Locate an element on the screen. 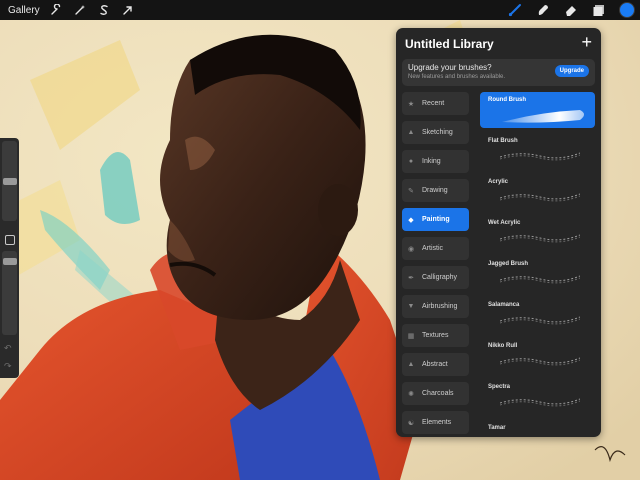  smudge-icon is located at coordinates (543, 10).